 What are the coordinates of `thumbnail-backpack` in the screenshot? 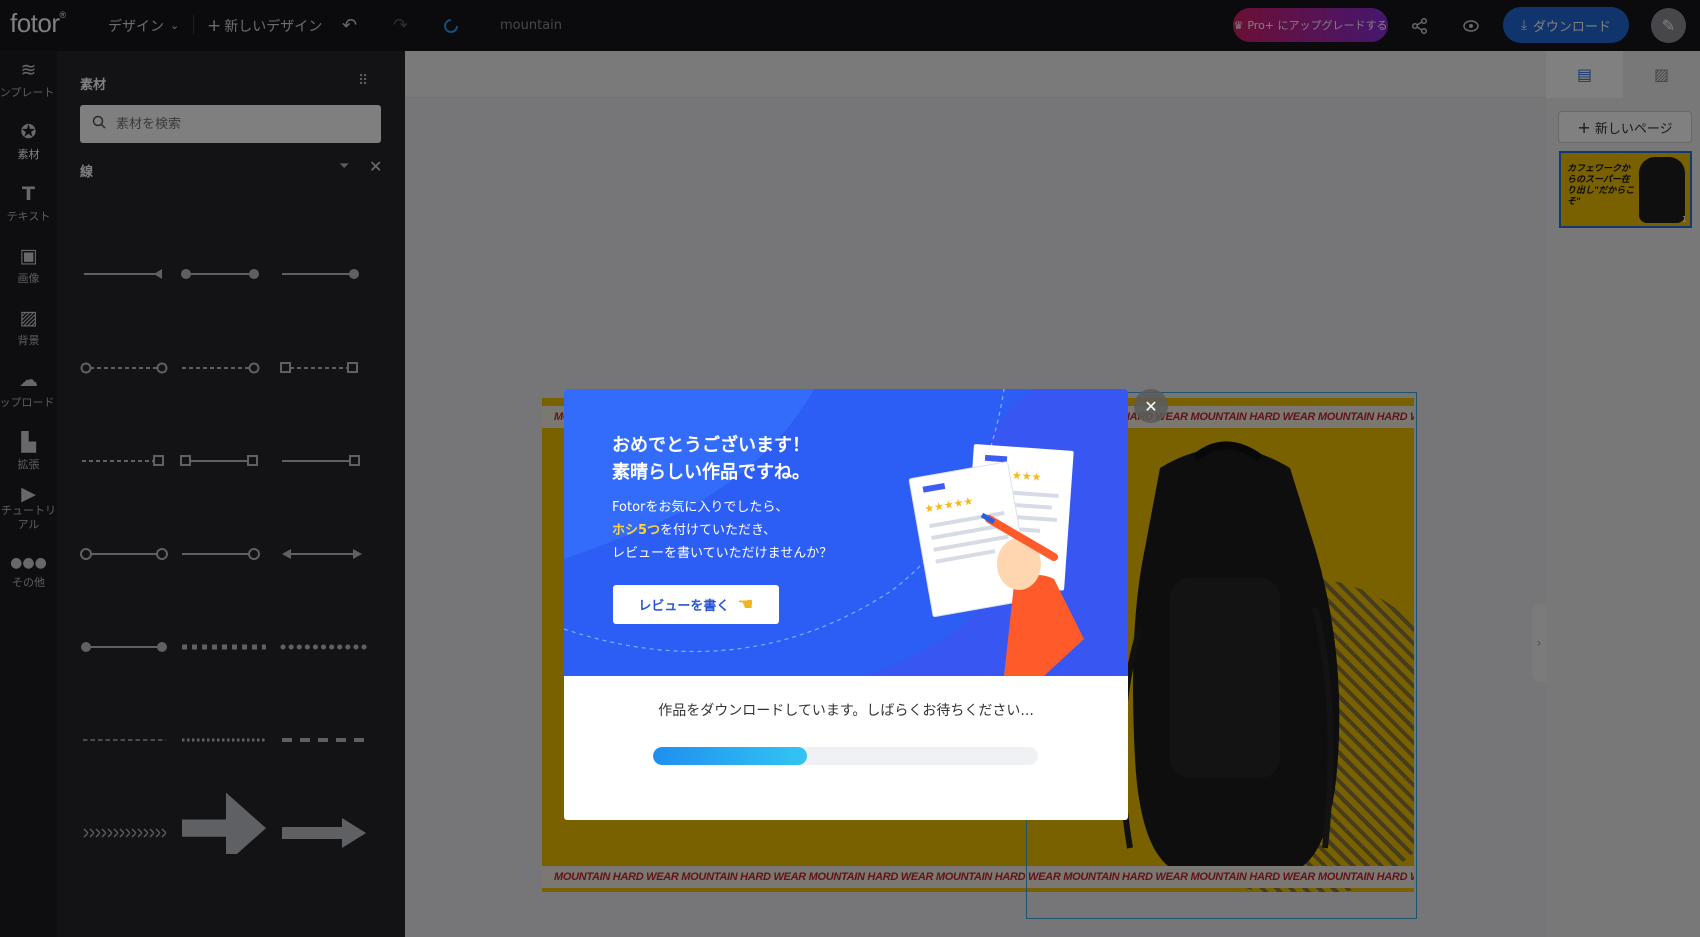 It's located at (1662, 190).